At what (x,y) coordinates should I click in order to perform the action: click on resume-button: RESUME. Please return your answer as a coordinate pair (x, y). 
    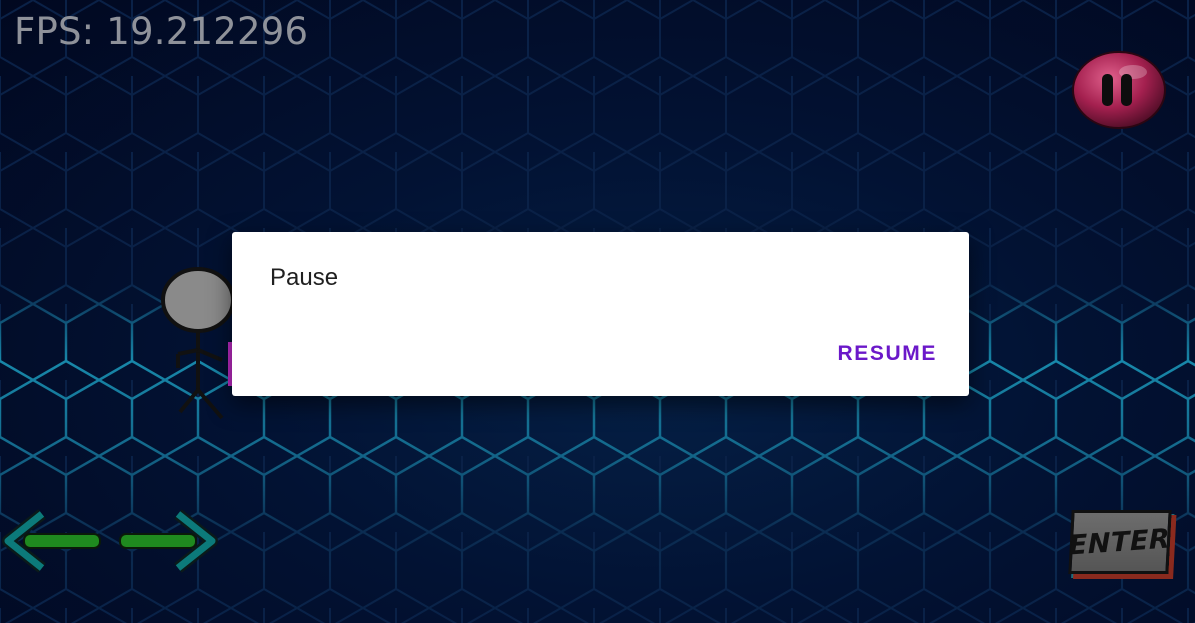
    Looking at the image, I should click on (887, 354).